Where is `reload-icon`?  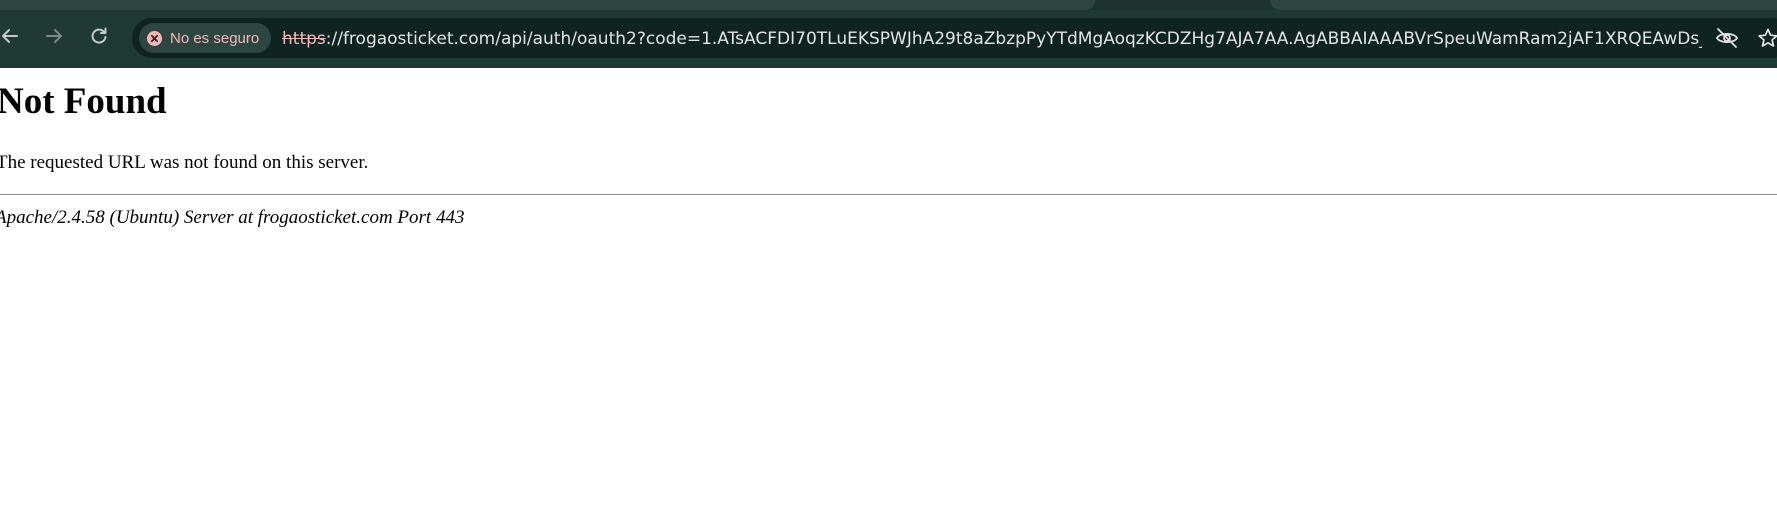
reload-icon is located at coordinates (99, 35).